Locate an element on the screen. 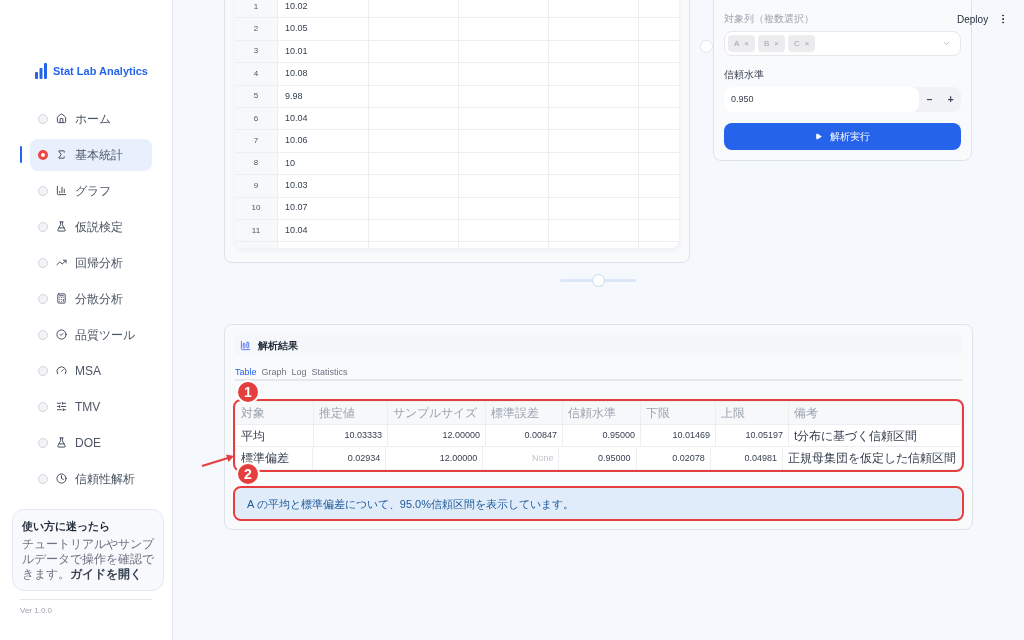 The width and height of the screenshot is (1024, 640). annotation-badge: 1 is located at coordinates (248, 392).